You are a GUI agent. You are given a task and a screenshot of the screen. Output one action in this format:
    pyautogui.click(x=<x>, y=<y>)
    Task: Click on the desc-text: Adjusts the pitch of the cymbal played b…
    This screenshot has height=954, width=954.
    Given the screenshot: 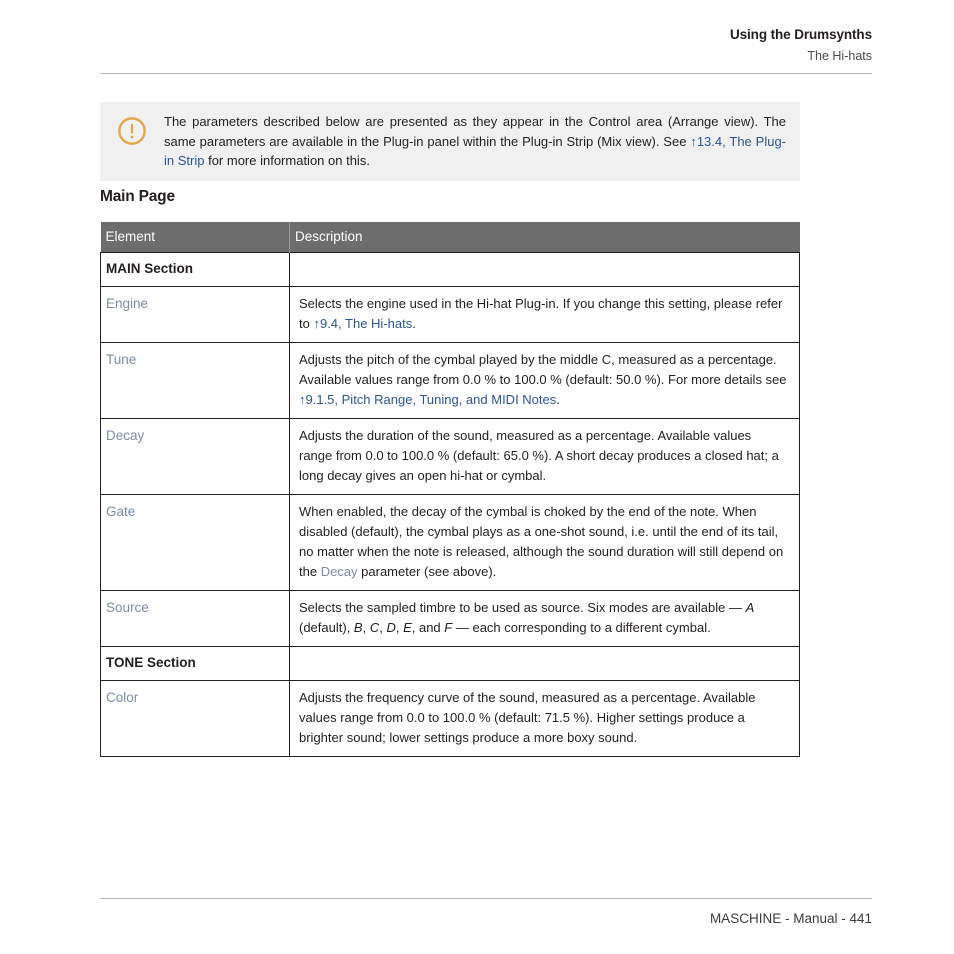 What is the action you would take?
    pyautogui.click(x=543, y=369)
    